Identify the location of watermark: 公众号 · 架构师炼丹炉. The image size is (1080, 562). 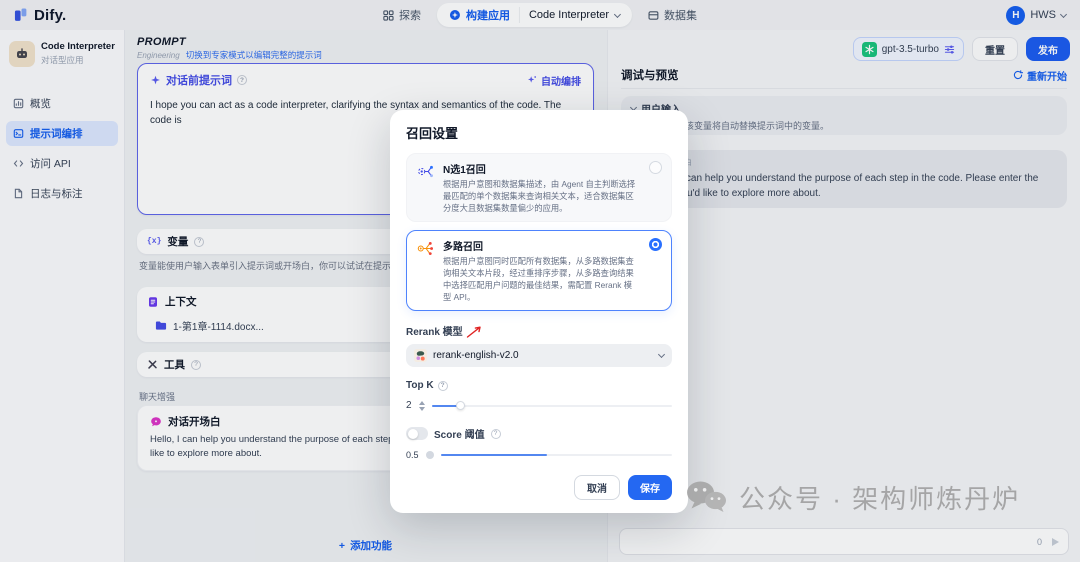
(852, 497).